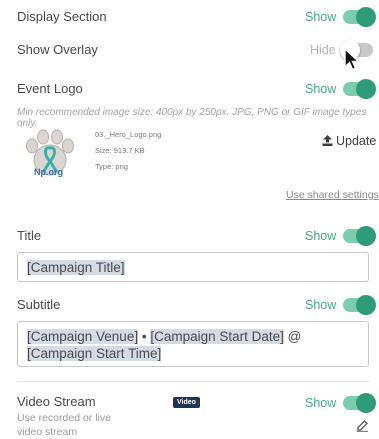 The height and width of the screenshot is (439, 379). What do you see at coordinates (48, 172) in the screenshot?
I see `logo-text: Np.org` at bounding box center [48, 172].